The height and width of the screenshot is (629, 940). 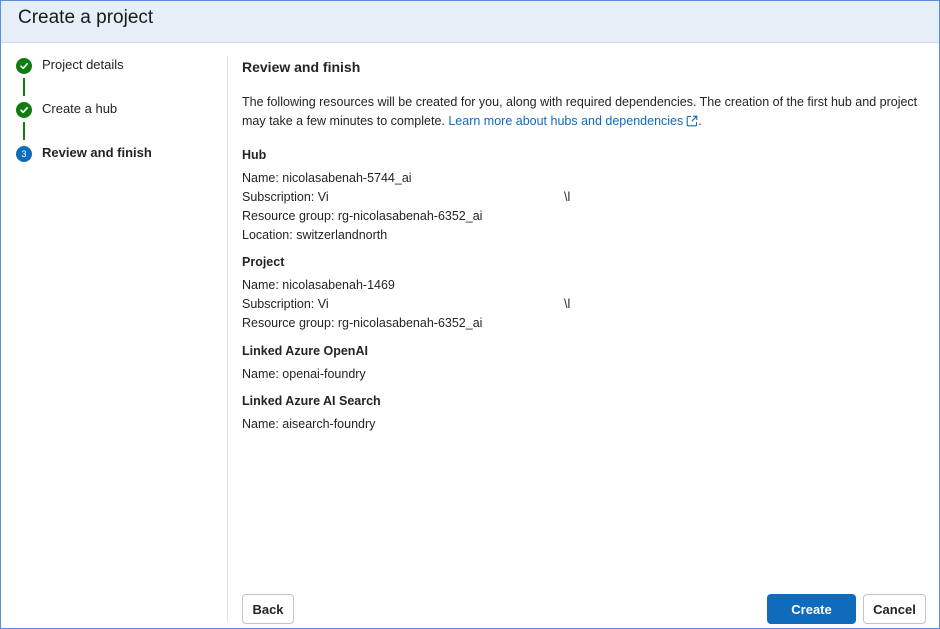 I want to click on search-name: Name: aisearch-foundry, so click(x=309, y=424).